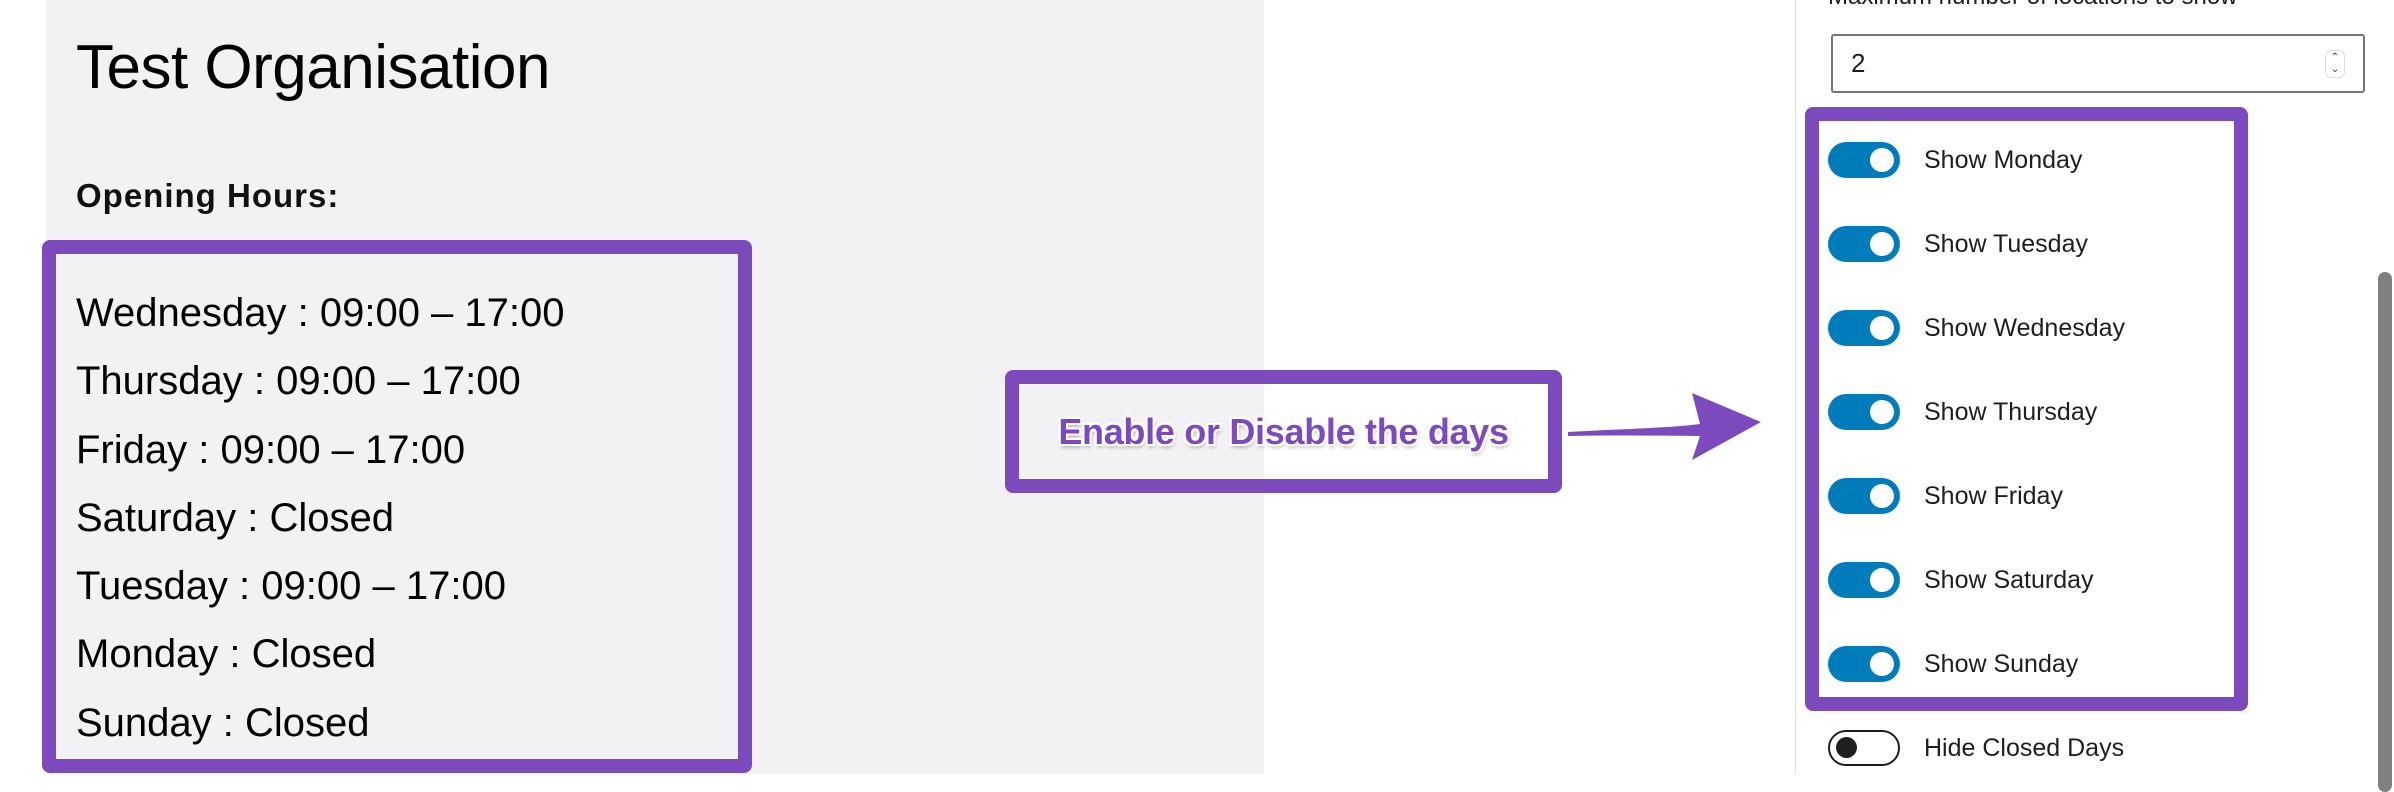 The image size is (2394, 792). I want to click on toggle-knob, so click(1846, 747).